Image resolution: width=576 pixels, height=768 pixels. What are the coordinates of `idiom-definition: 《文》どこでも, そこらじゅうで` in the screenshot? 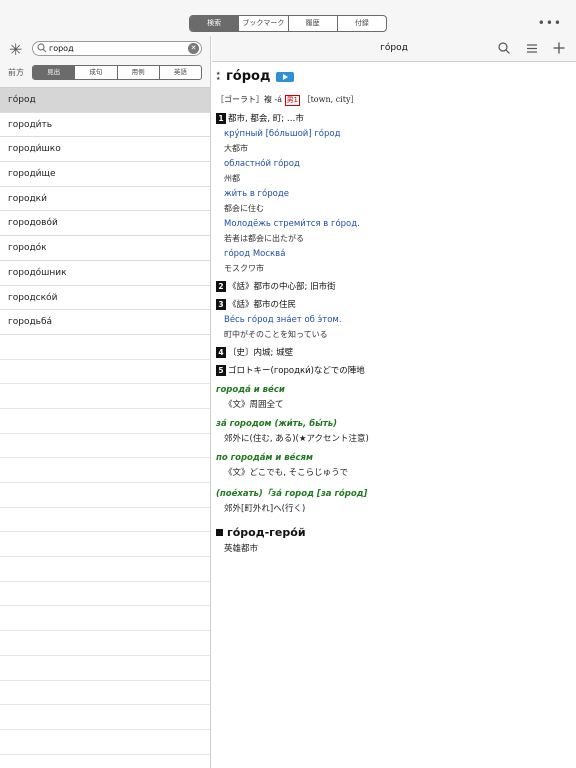 It's located at (286, 473).